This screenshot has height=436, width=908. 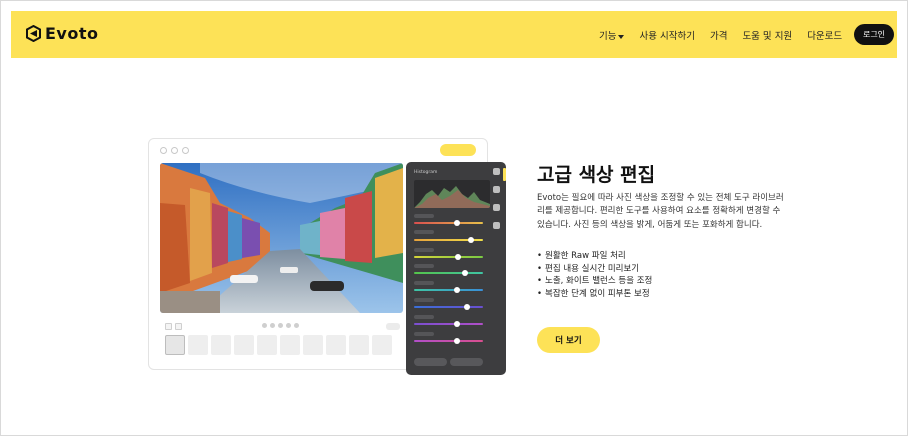 What do you see at coordinates (458, 150) in the screenshot?
I see `mockup-pill` at bounding box center [458, 150].